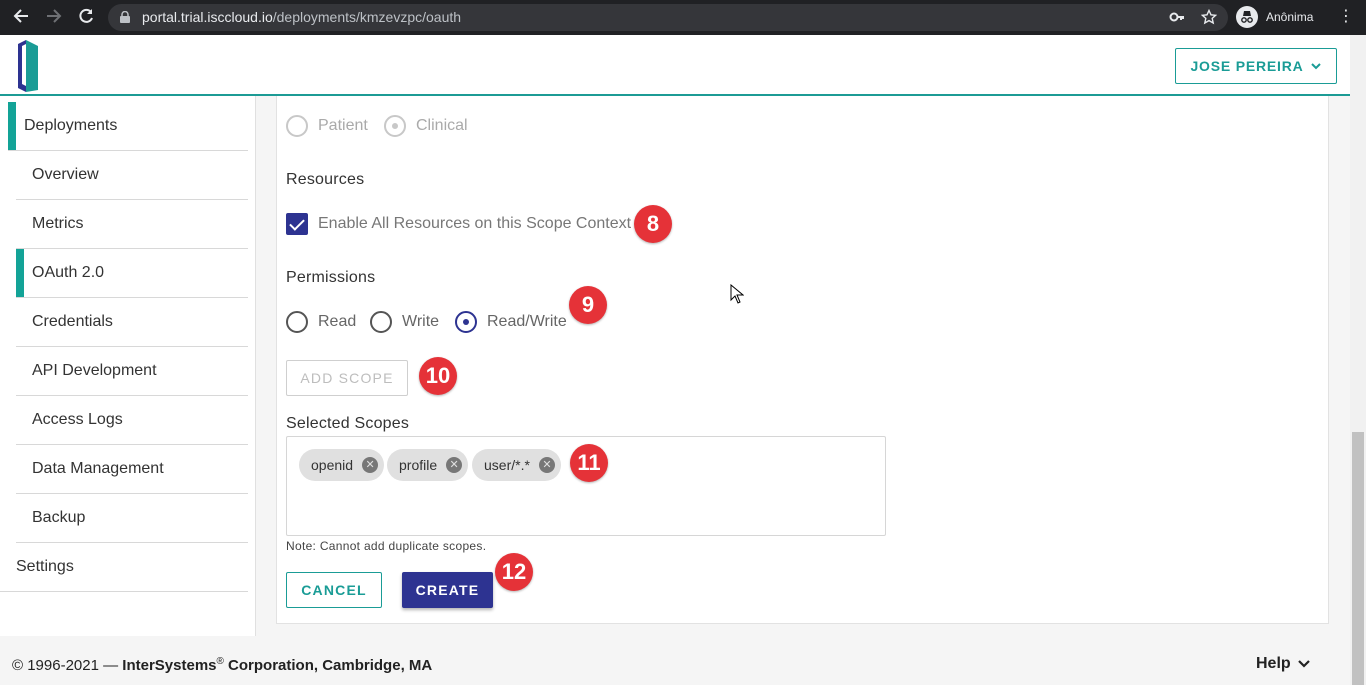 The height and width of the screenshot is (685, 1366). I want to click on sidebar-item-label: Settings, so click(45, 566).